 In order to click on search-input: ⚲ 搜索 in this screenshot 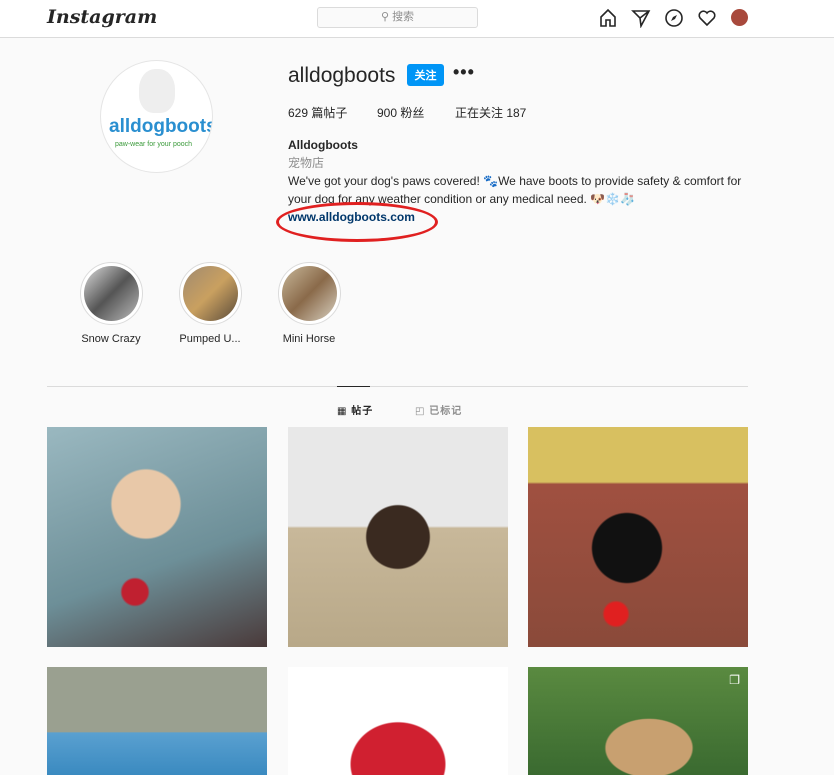, I will do `click(397, 17)`.